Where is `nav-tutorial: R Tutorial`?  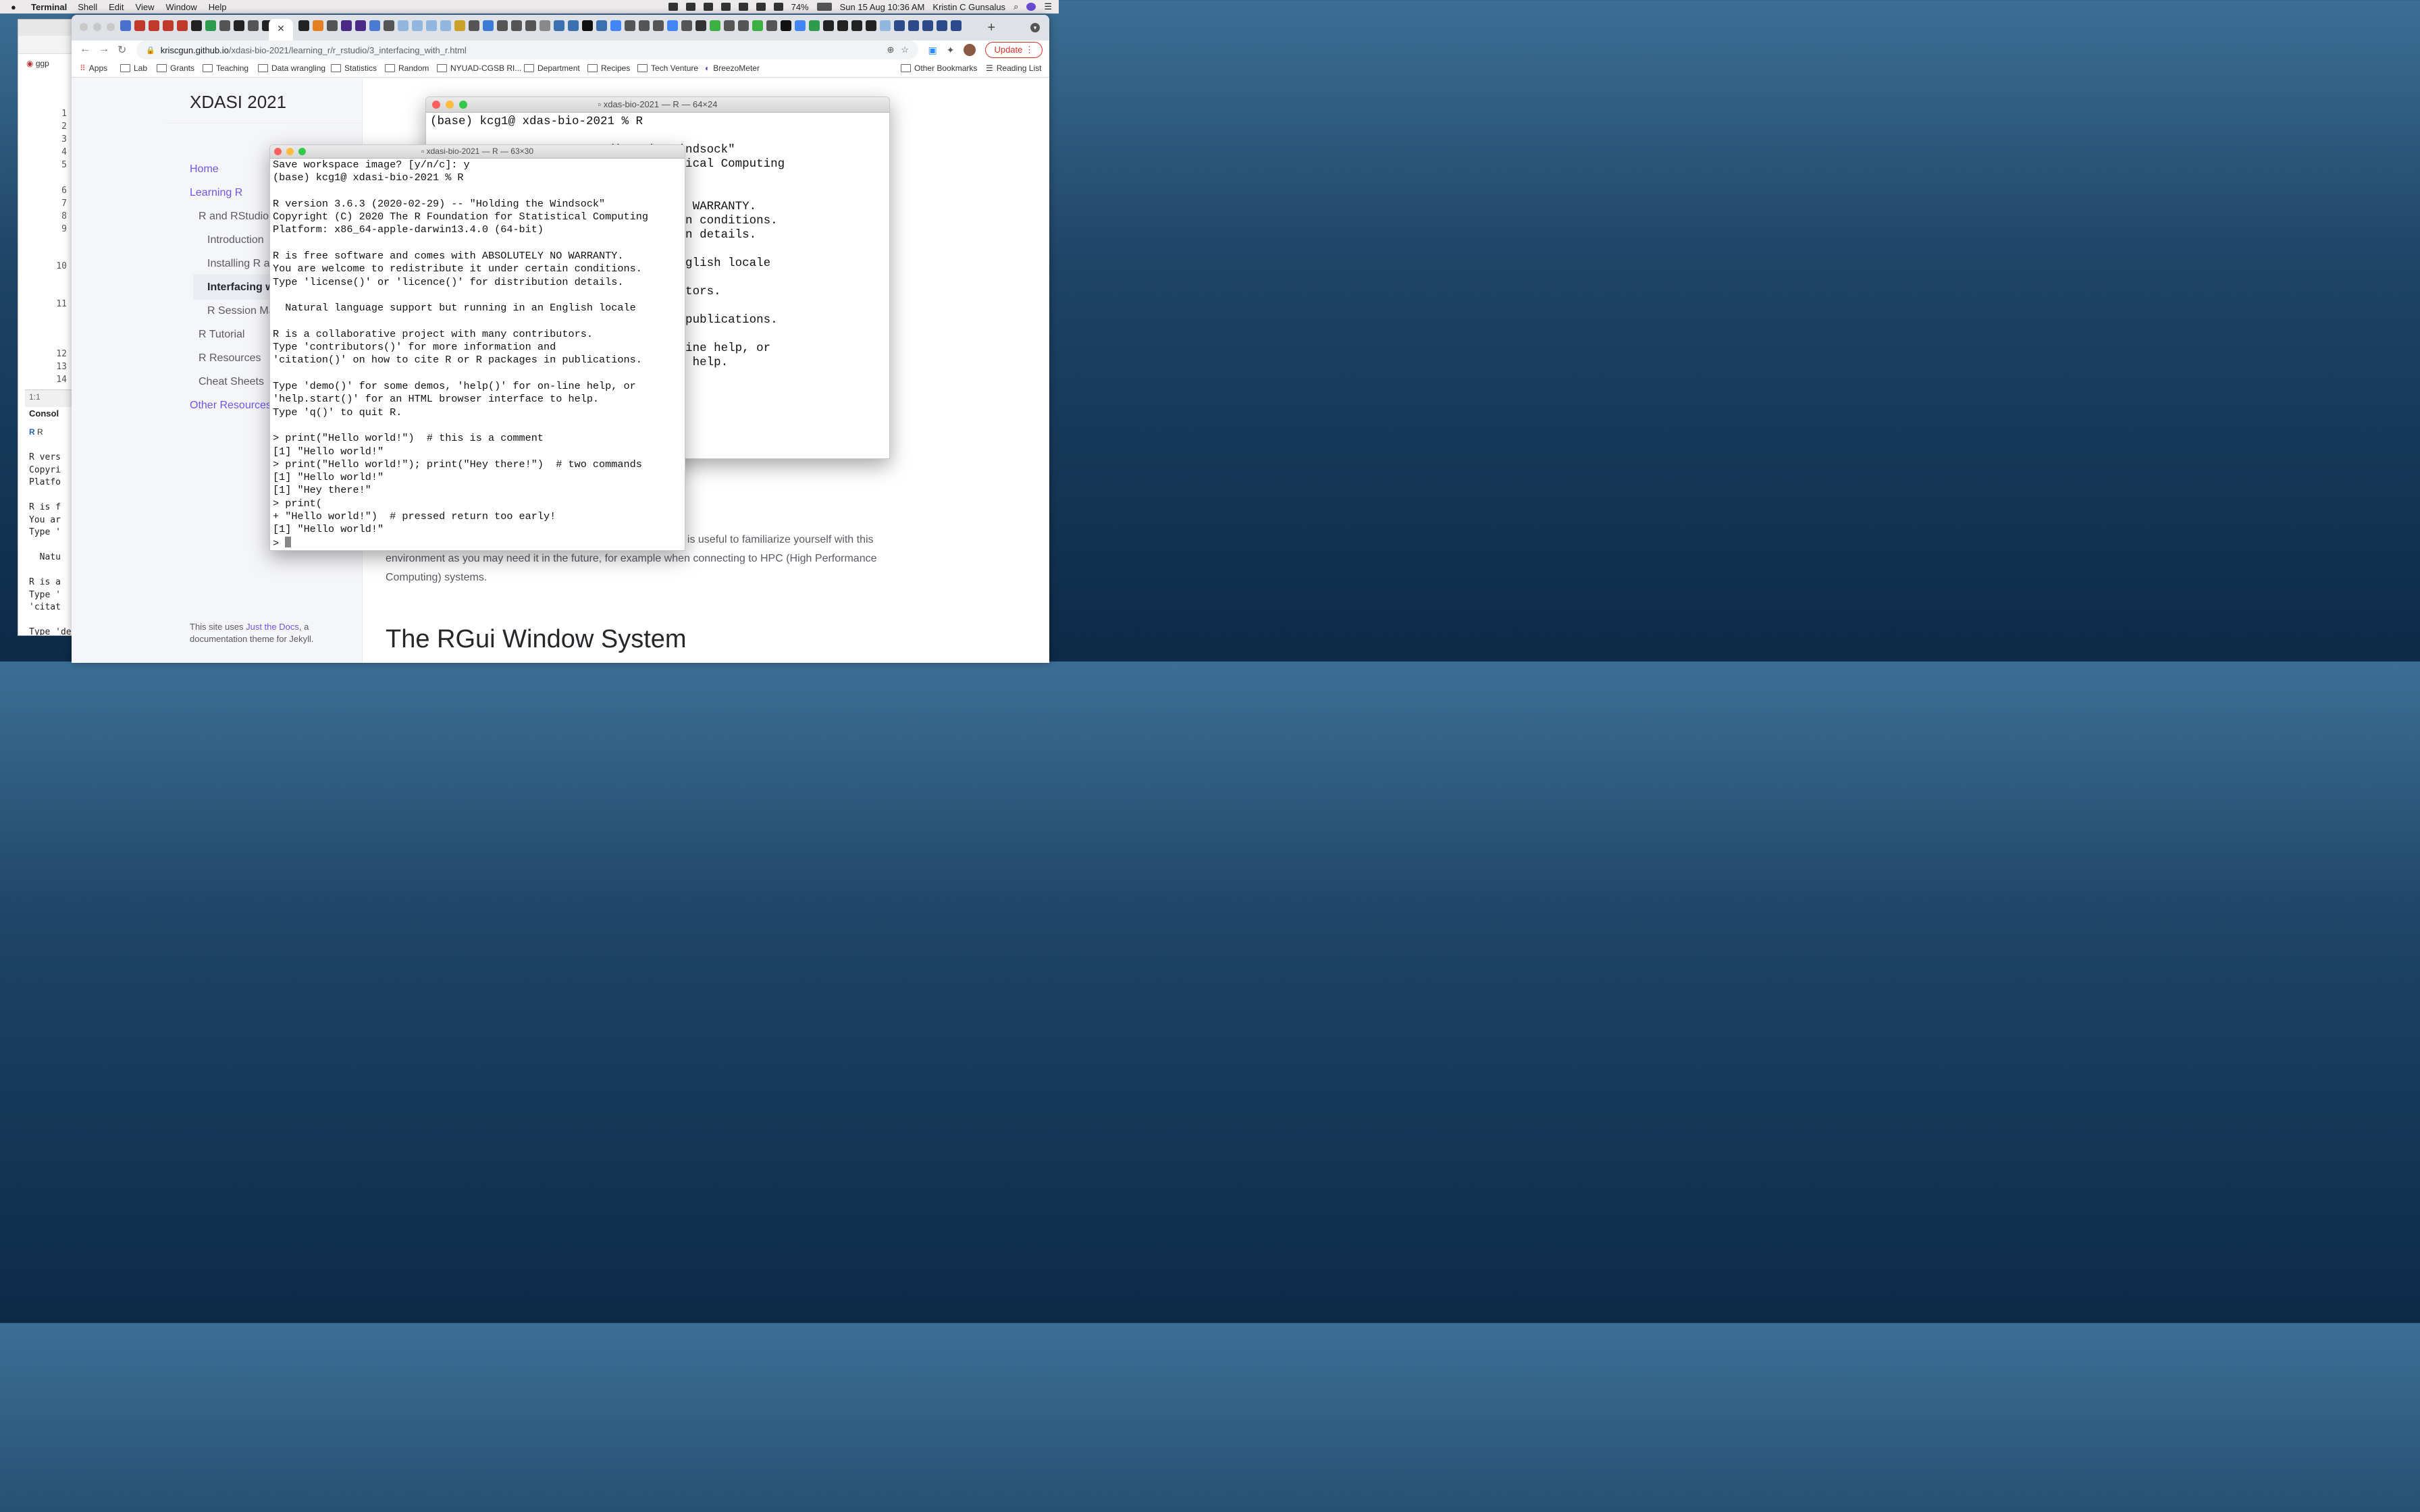
nav-tutorial: R Tutorial is located at coordinates (221, 335).